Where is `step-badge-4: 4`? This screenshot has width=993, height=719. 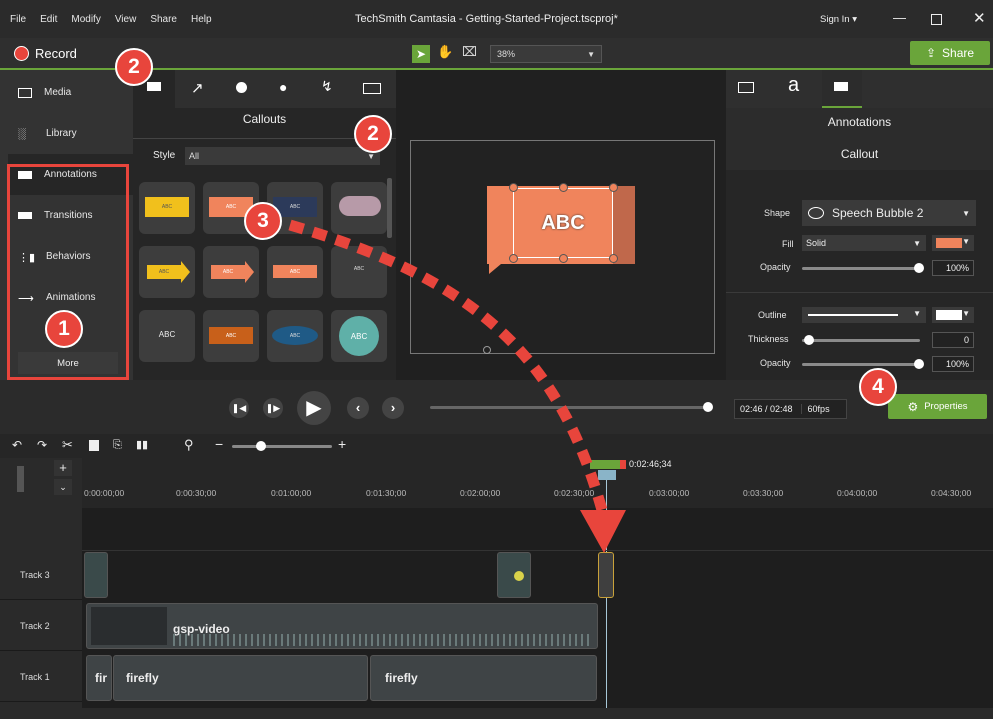 step-badge-4: 4 is located at coordinates (878, 387).